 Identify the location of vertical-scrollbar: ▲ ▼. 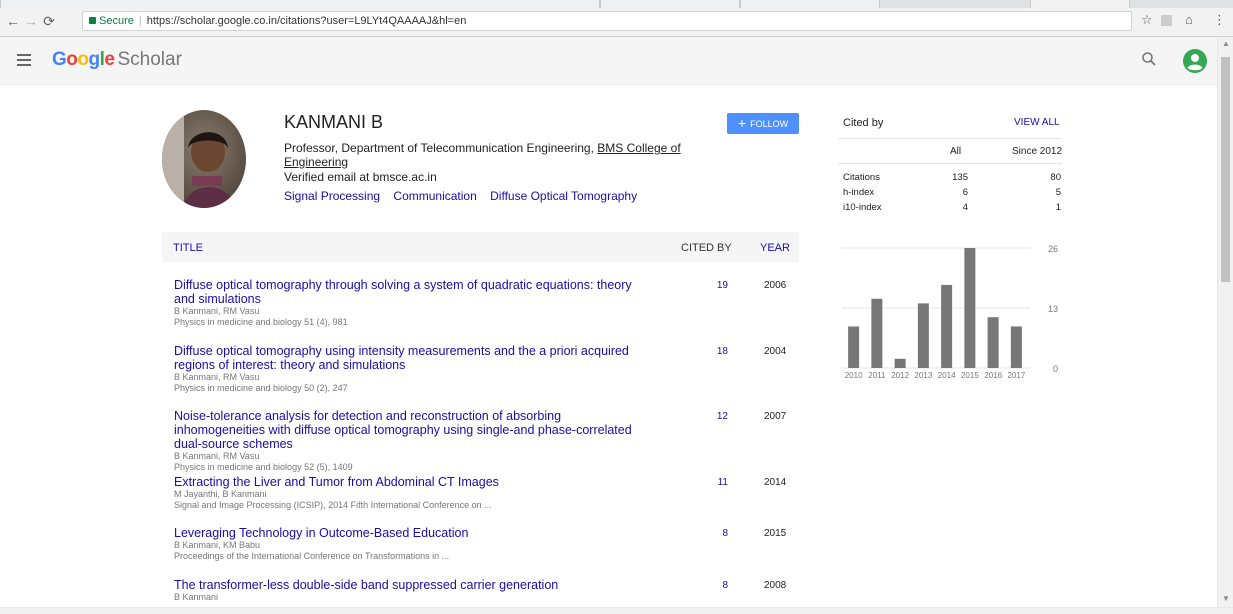
(1225, 322).